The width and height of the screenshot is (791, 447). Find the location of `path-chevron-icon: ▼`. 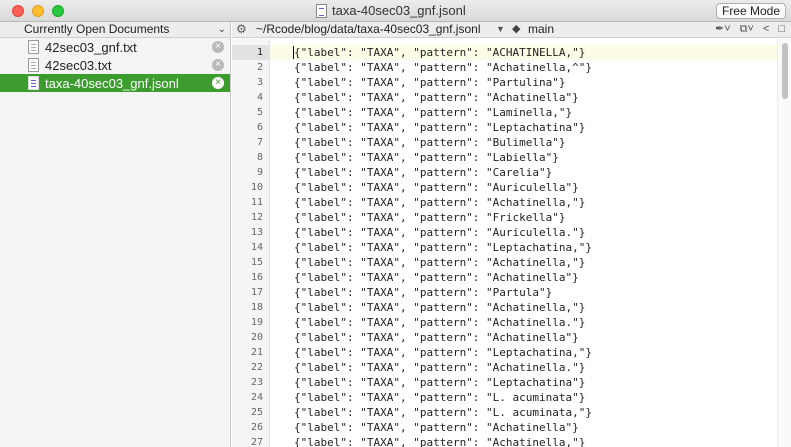

path-chevron-icon: ▼ is located at coordinates (500, 29).